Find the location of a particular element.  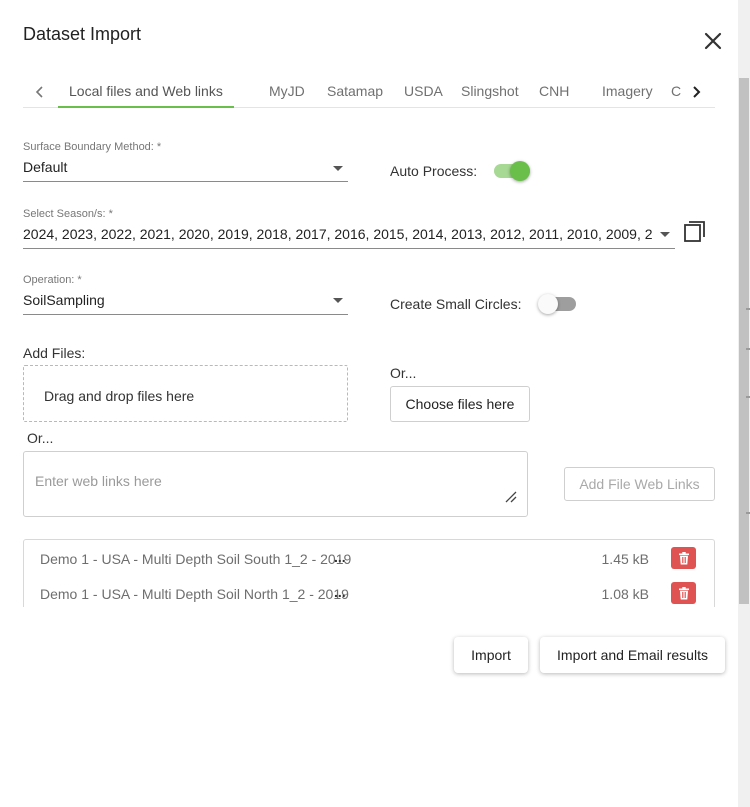

tab-local-files-and-web-links: Local files and Web links is located at coordinates (146, 92).